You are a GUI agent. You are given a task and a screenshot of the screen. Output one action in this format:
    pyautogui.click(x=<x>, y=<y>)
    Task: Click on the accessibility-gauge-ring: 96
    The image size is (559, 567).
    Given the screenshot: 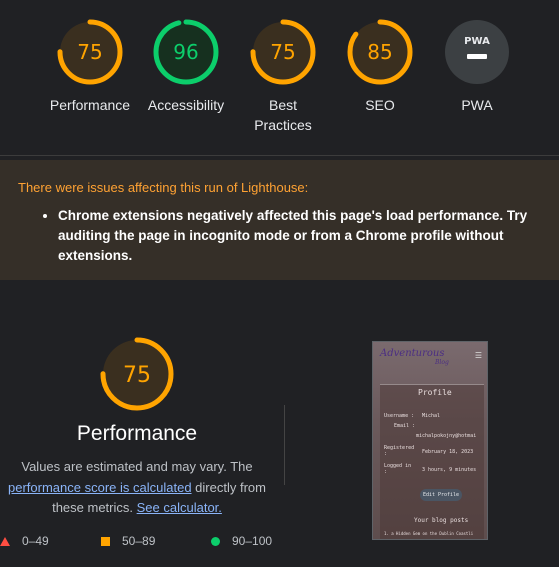 What is the action you would take?
    pyautogui.click(x=186, y=52)
    